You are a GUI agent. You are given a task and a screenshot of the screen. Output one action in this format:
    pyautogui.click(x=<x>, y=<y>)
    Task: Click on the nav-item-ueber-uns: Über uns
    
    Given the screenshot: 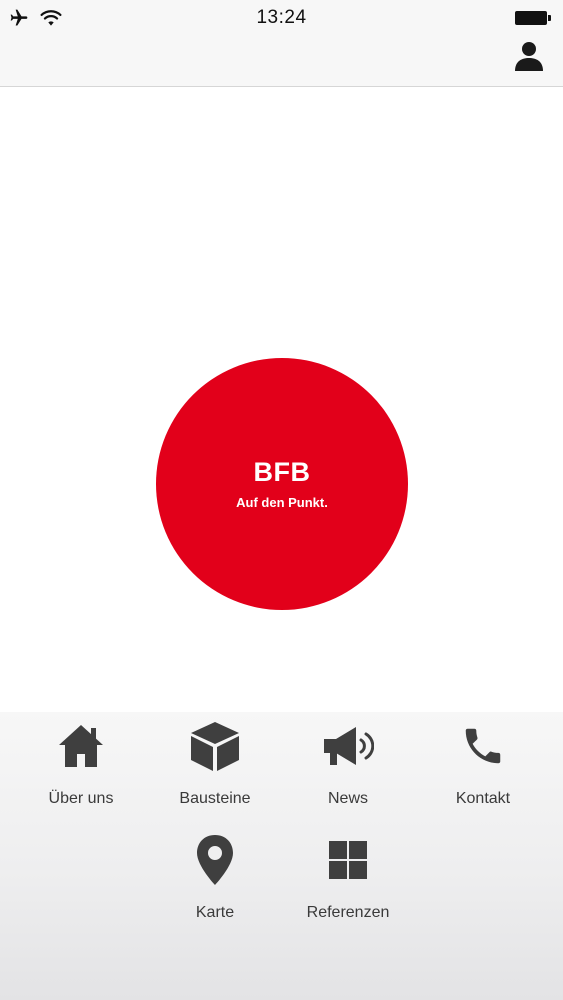 What is the action you would take?
    pyautogui.click(x=81, y=764)
    